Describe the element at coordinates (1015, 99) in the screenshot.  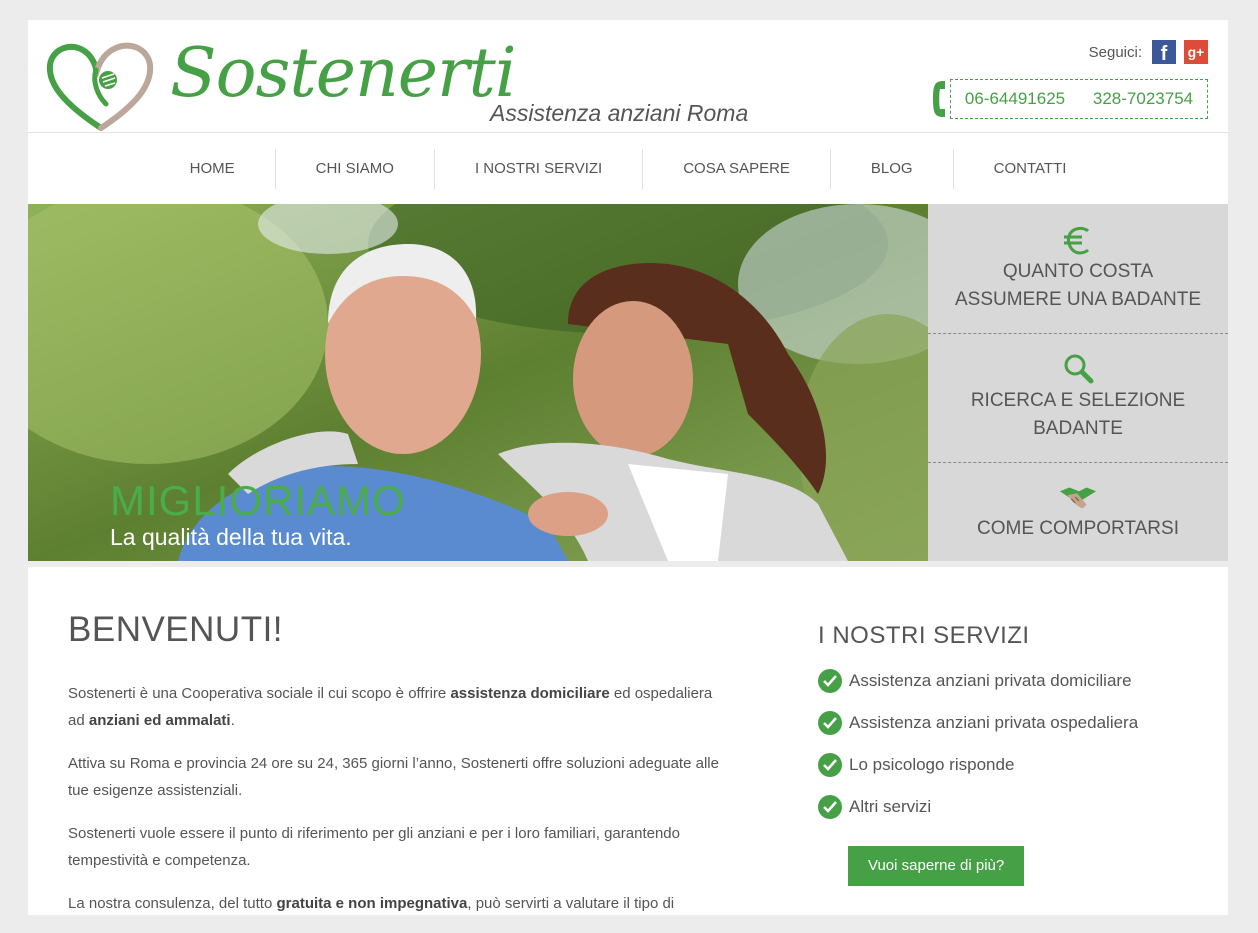
I see `phone-number-landline: 06-64491625` at that location.